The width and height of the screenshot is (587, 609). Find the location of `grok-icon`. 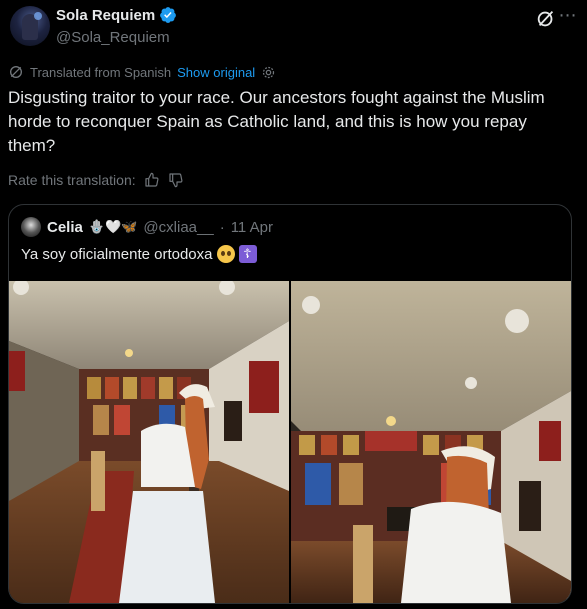

grok-icon is located at coordinates (546, 19).